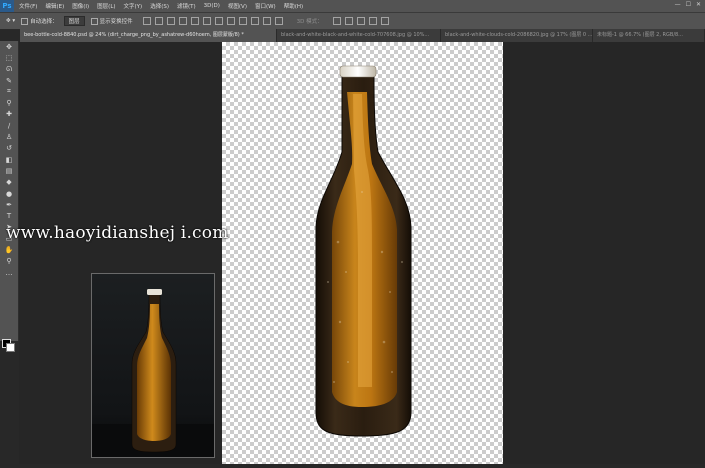 The height and width of the screenshot is (468, 705). Describe the element at coordinates (9, 125) in the screenshot. I see `brush-tool-icon: ∕` at that location.